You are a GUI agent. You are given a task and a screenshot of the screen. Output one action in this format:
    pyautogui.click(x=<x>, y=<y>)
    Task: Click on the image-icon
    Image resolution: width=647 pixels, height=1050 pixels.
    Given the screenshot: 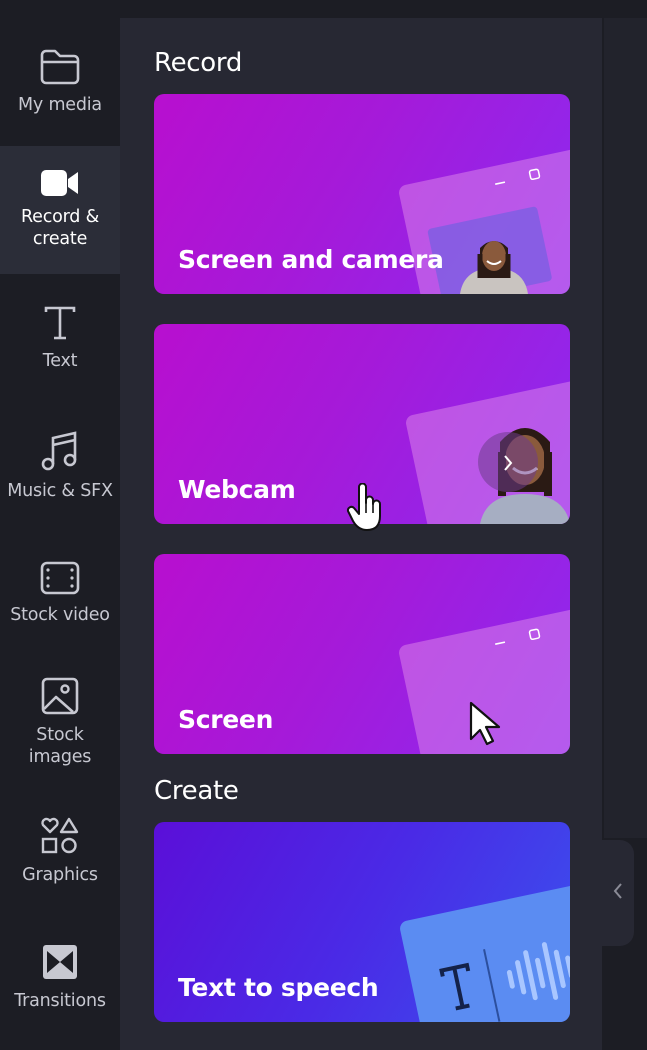 What is the action you would take?
    pyautogui.click(x=60, y=696)
    